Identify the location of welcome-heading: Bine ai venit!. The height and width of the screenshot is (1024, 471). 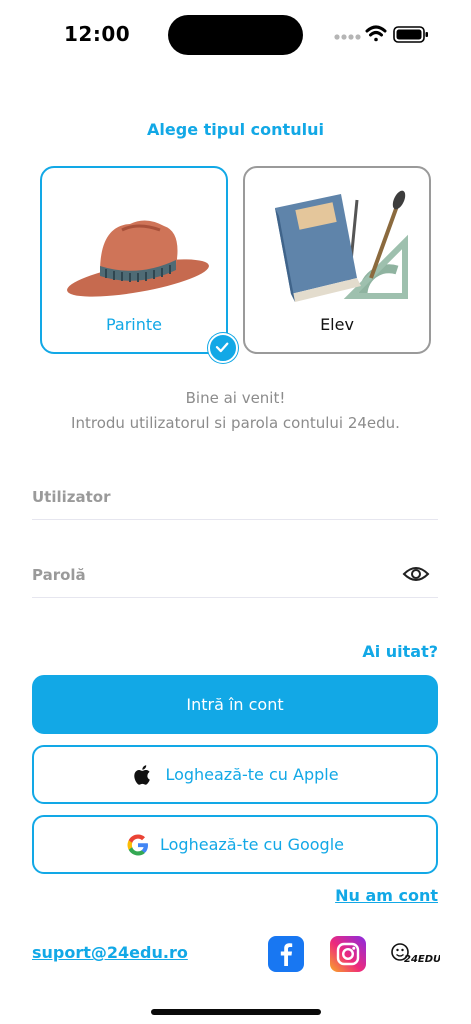
(235, 398).